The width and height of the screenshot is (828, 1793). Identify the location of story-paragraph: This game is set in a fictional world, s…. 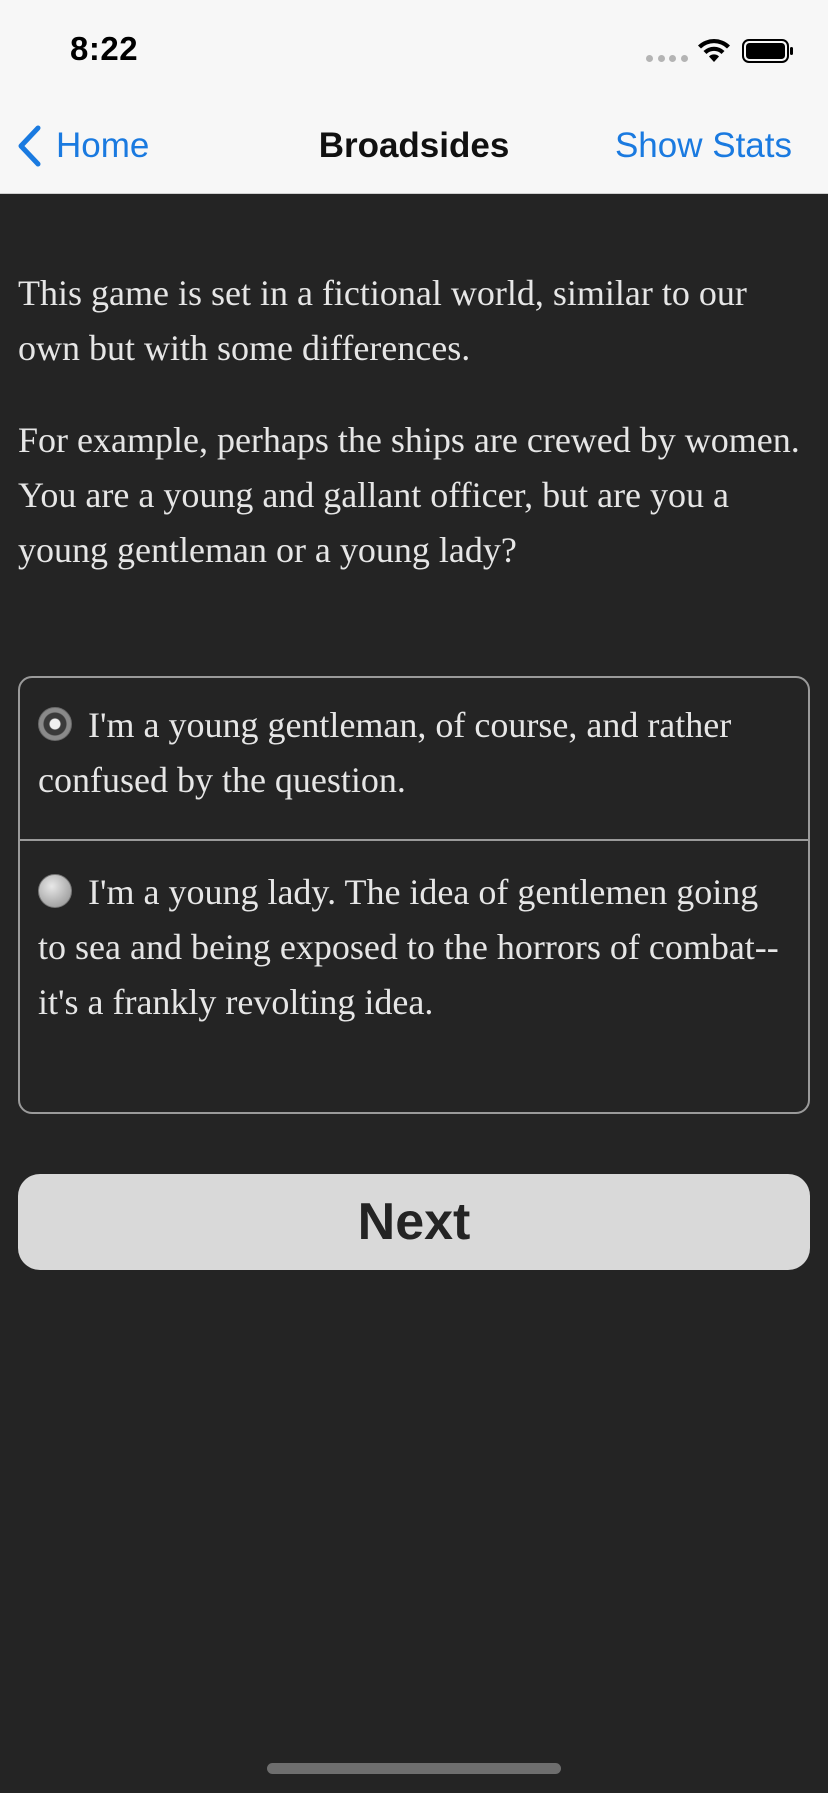
(382, 320).